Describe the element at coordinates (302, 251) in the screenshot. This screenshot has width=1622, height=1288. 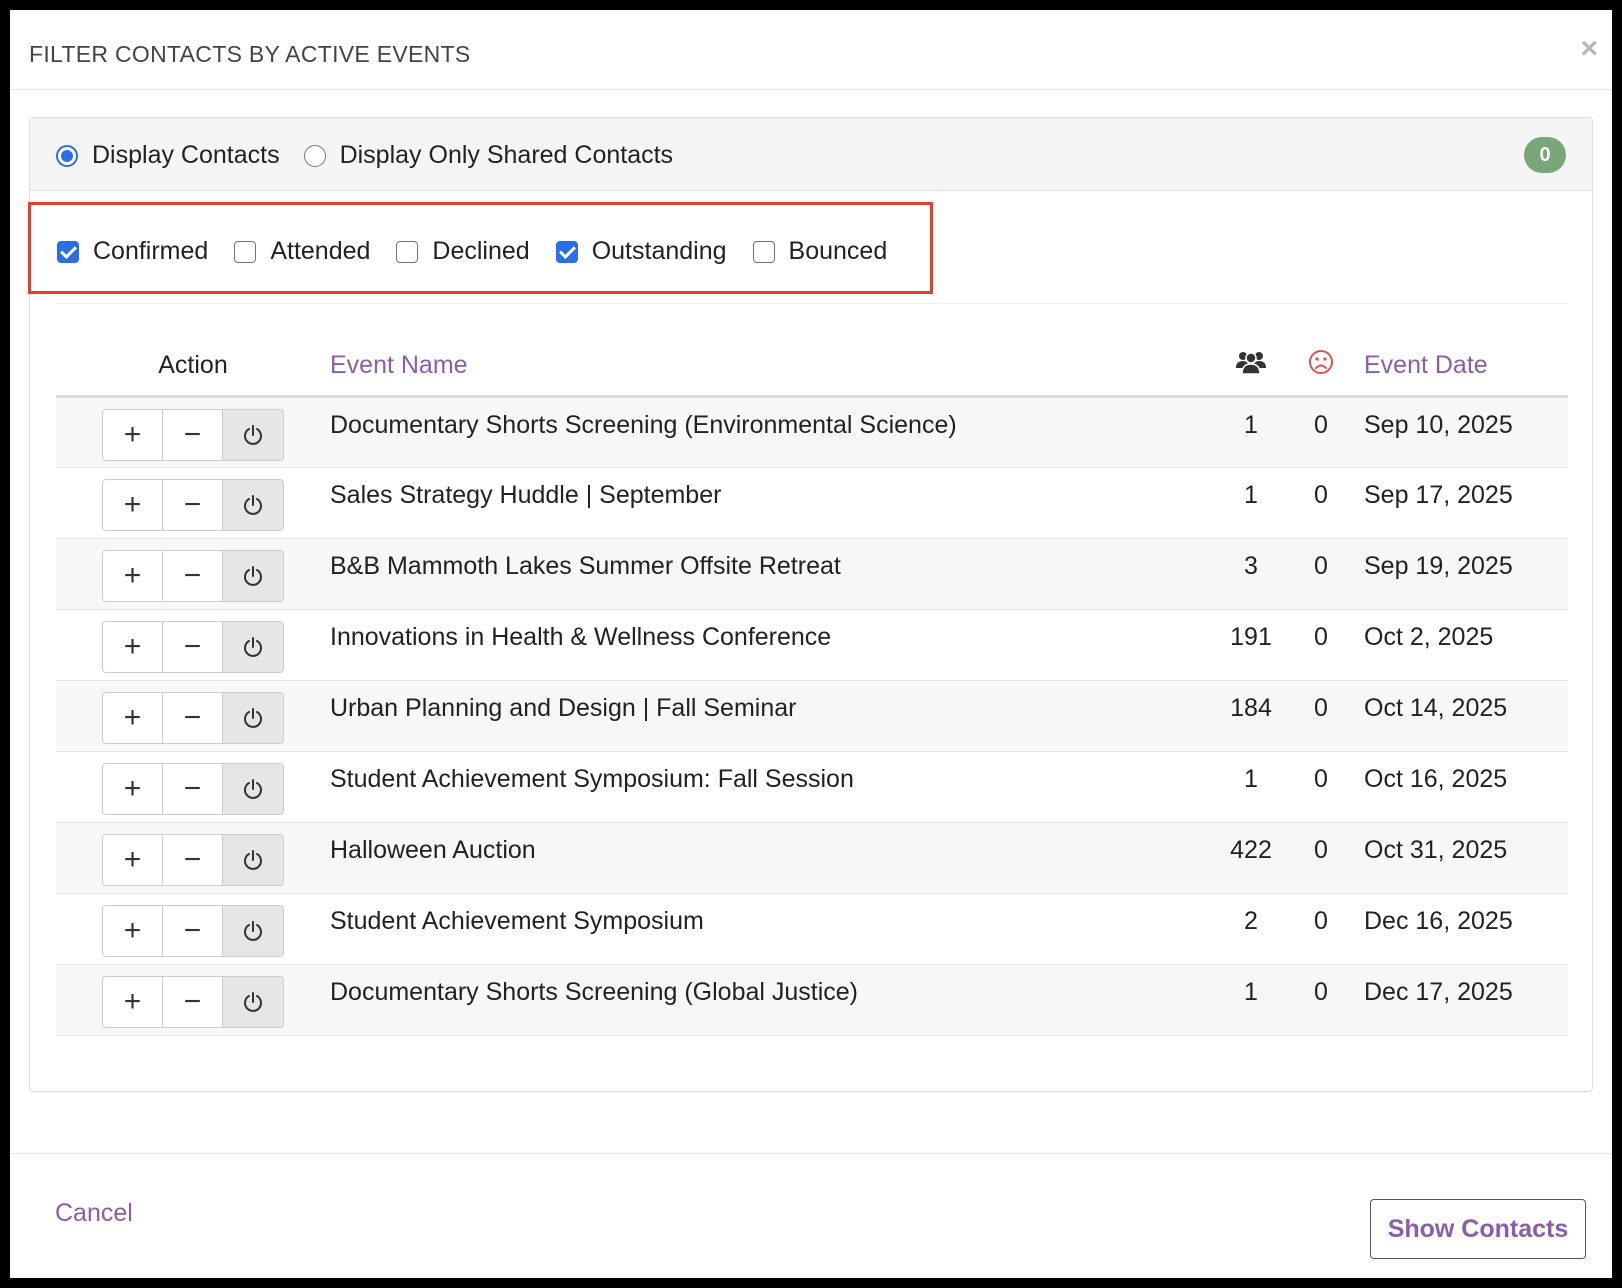
I see `checkbox-attended: Attended` at that location.